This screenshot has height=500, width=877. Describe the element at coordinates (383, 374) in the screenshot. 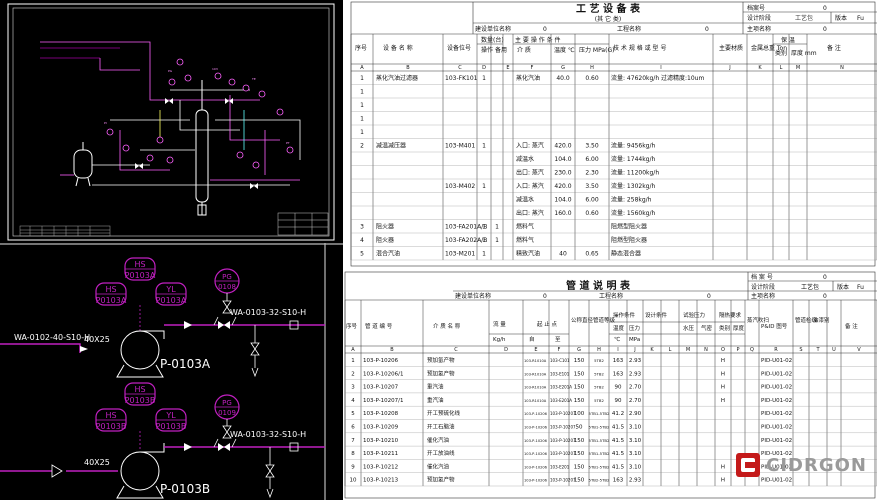

I see `pp-cell-code: 103-P-10206/1` at that location.